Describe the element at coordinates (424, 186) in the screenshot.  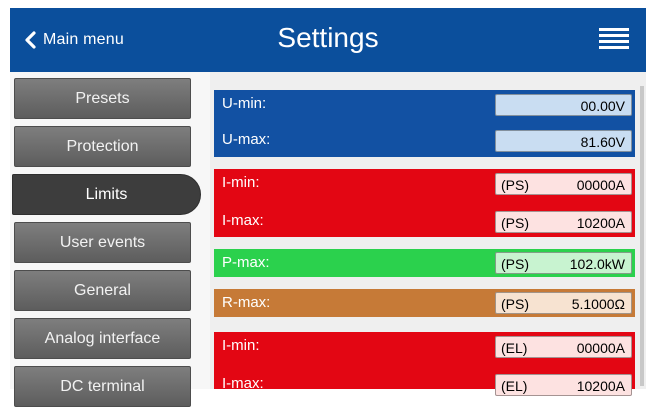
I see `limit-row-i-min-ps: I-min: (PS) 00000A` at that location.